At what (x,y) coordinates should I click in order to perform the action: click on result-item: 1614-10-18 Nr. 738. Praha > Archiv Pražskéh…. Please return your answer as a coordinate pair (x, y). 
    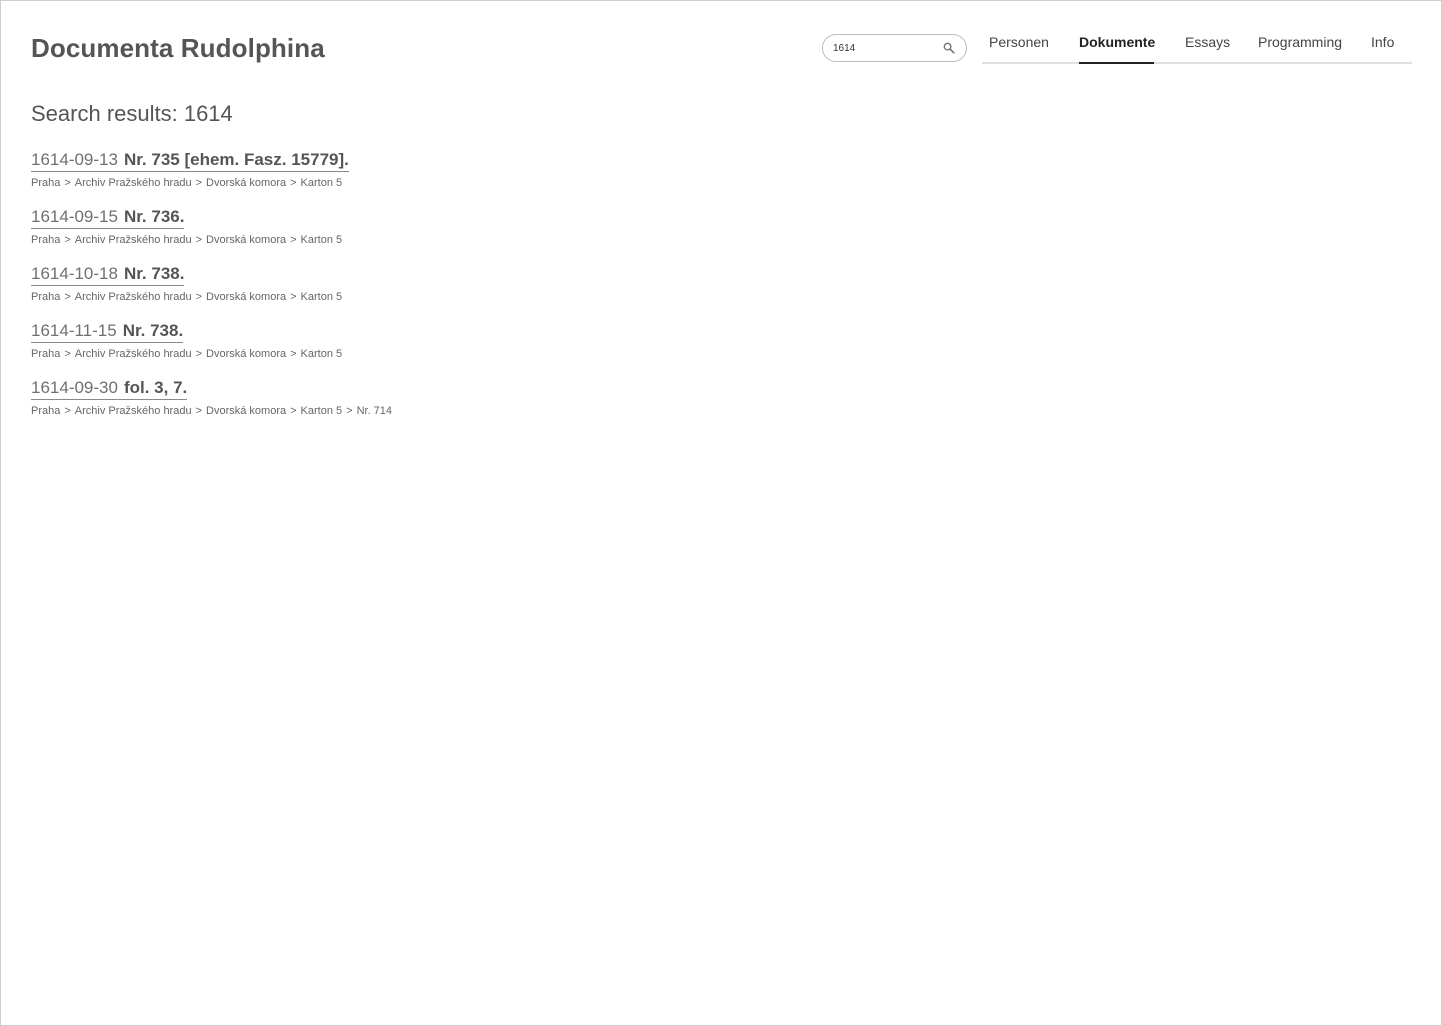
    Looking at the image, I should click on (186, 284).